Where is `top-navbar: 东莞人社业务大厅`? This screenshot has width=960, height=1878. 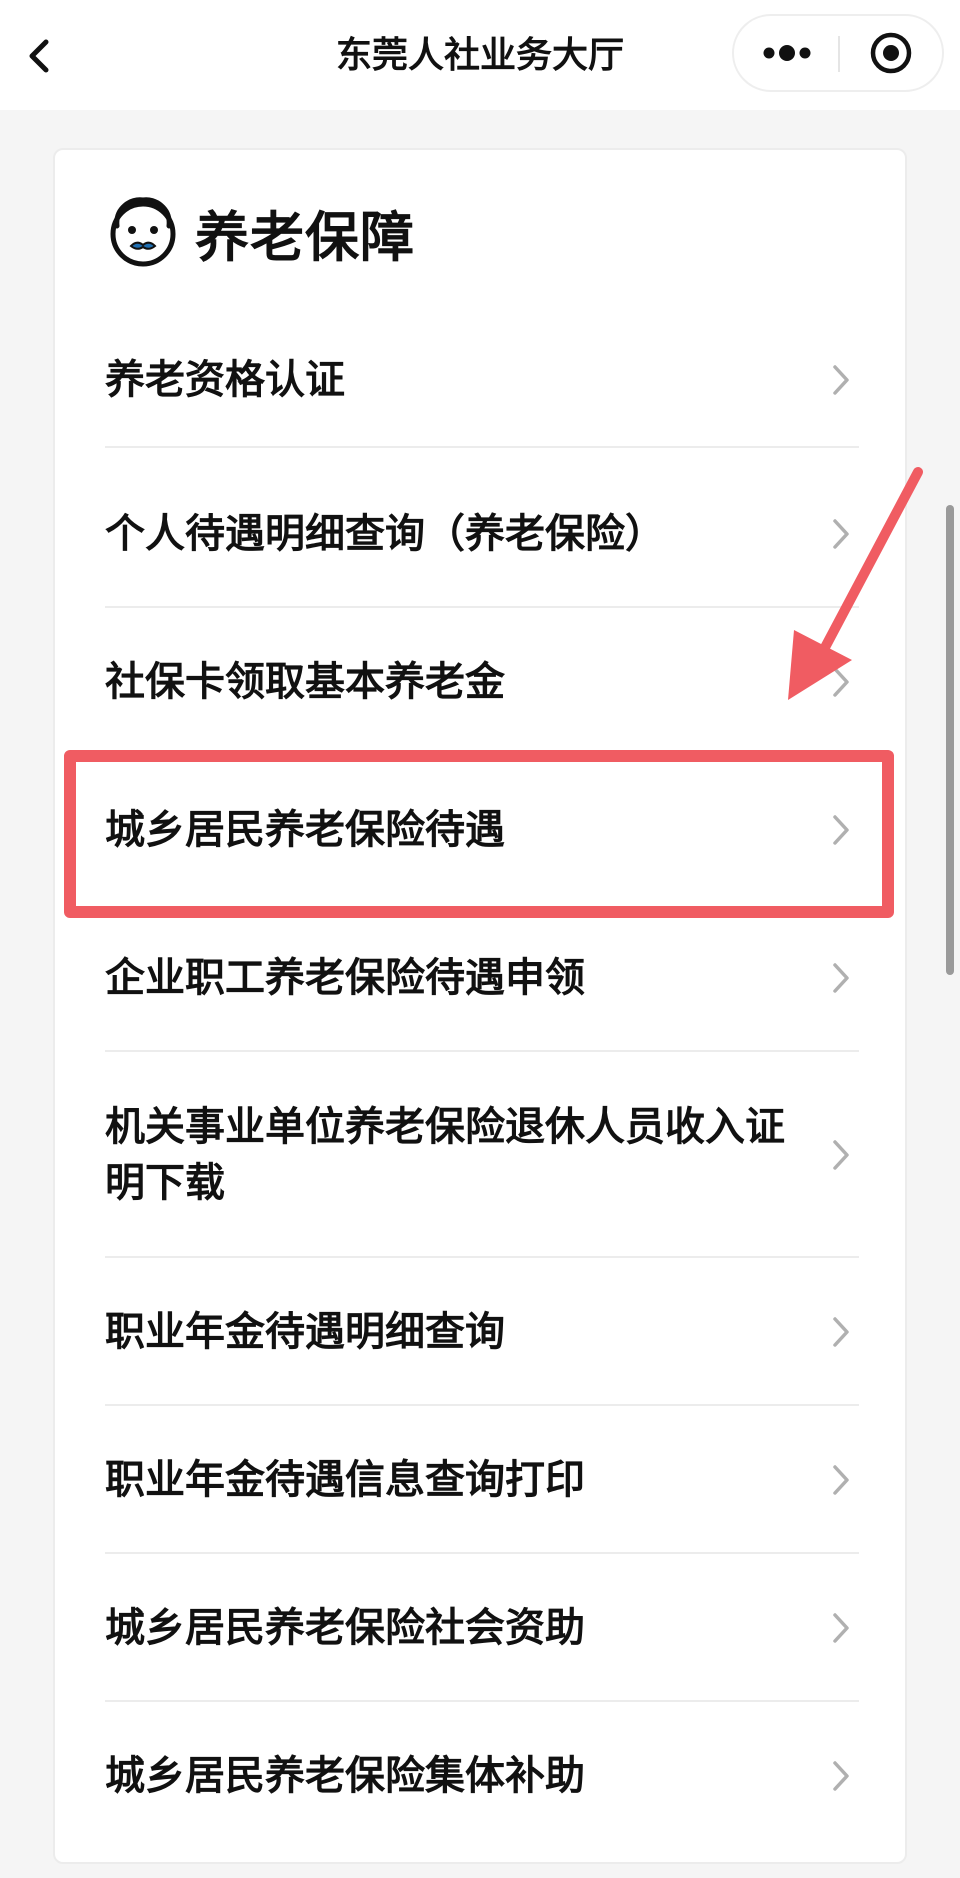 top-navbar: 东莞人社业务大厅 is located at coordinates (480, 55).